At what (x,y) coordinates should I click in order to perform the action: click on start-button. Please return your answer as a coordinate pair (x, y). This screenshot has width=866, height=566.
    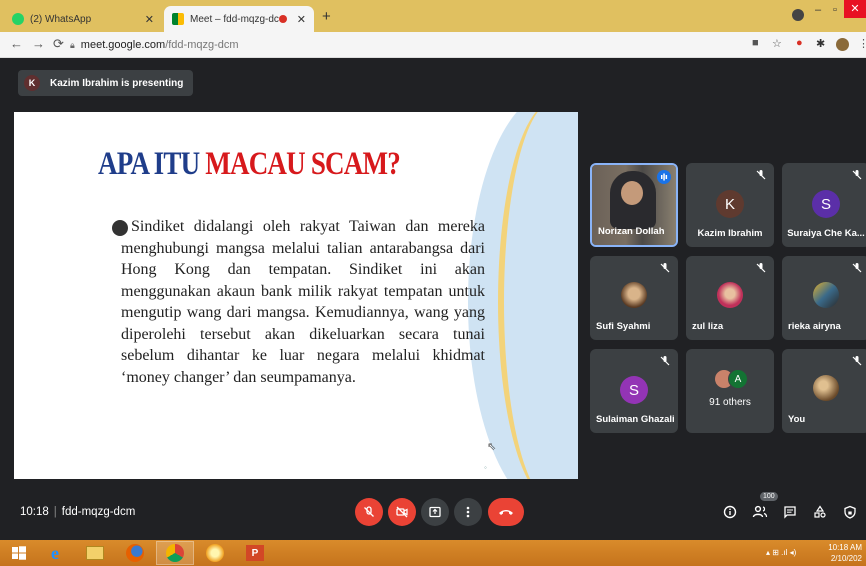
    Looking at the image, I should click on (19, 553).